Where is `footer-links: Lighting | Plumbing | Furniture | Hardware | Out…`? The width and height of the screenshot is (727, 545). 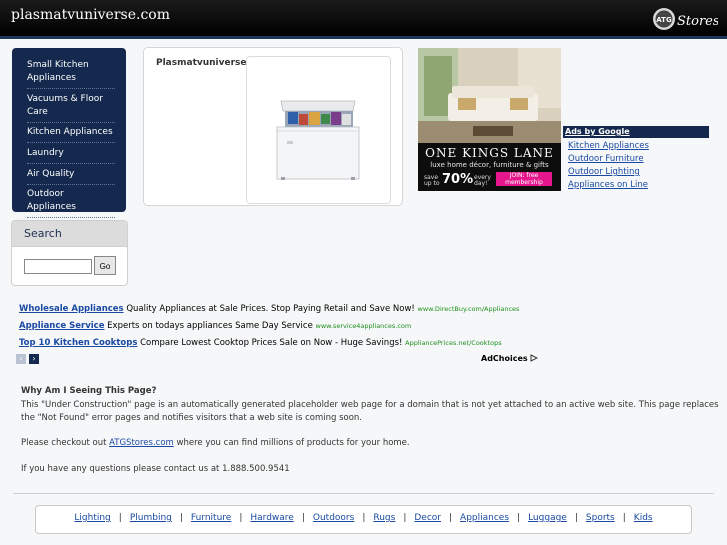 footer-links: Lighting | Plumbing | Furniture | Hardware | Out… is located at coordinates (363, 518).